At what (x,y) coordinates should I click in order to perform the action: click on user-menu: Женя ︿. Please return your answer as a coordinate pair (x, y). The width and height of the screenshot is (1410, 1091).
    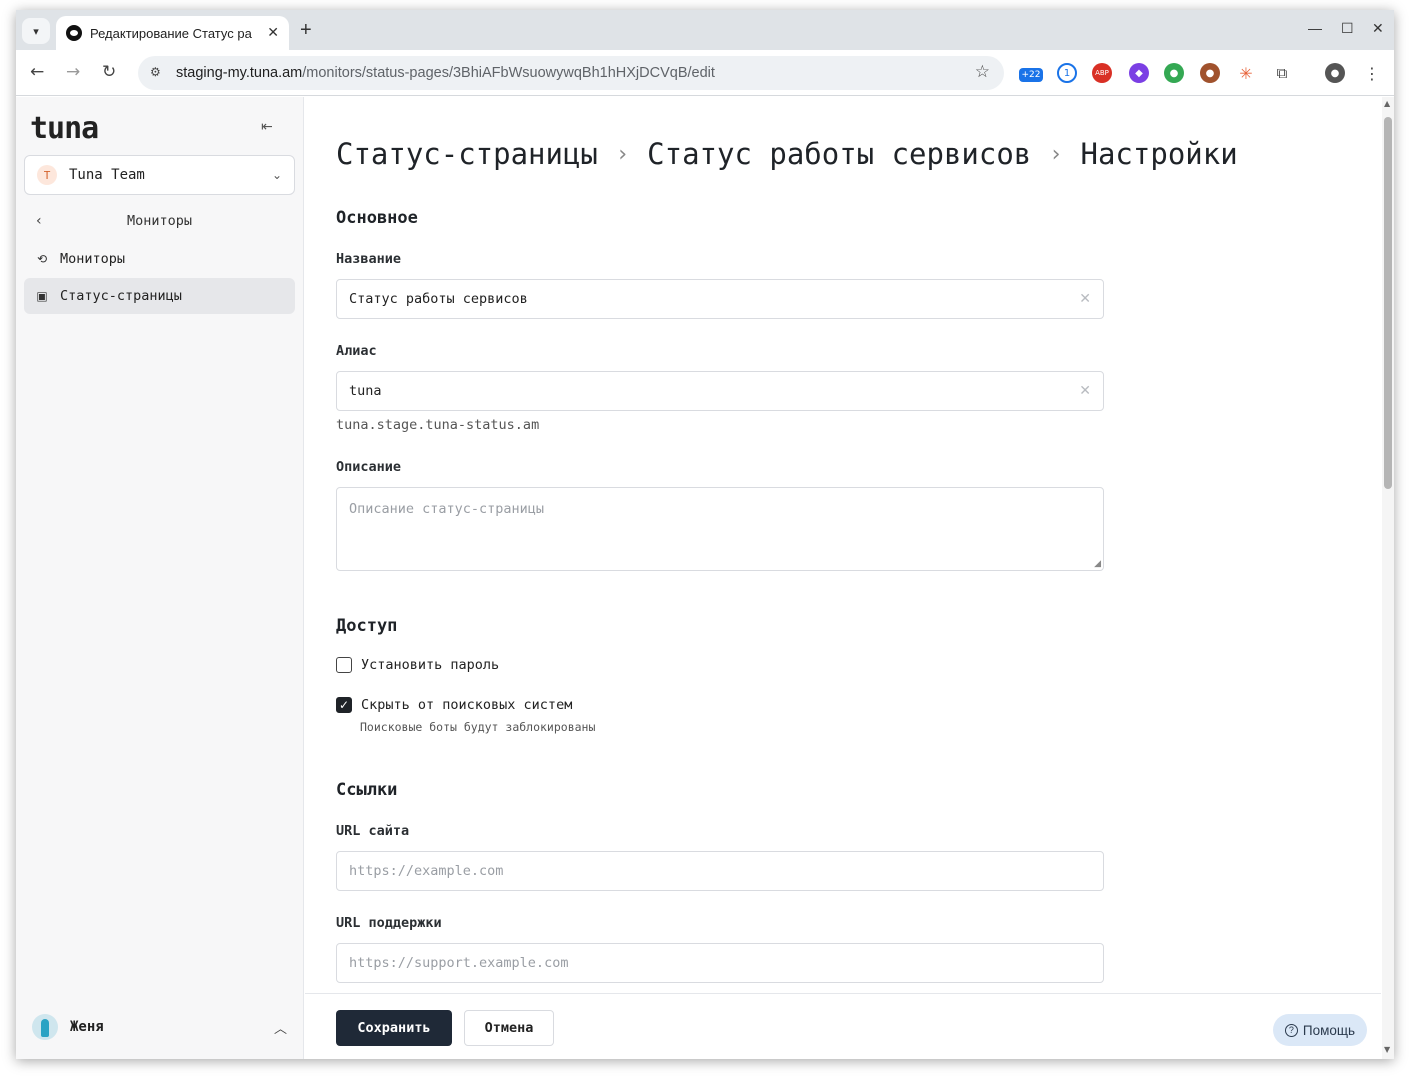
    Looking at the image, I should click on (159, 1027).